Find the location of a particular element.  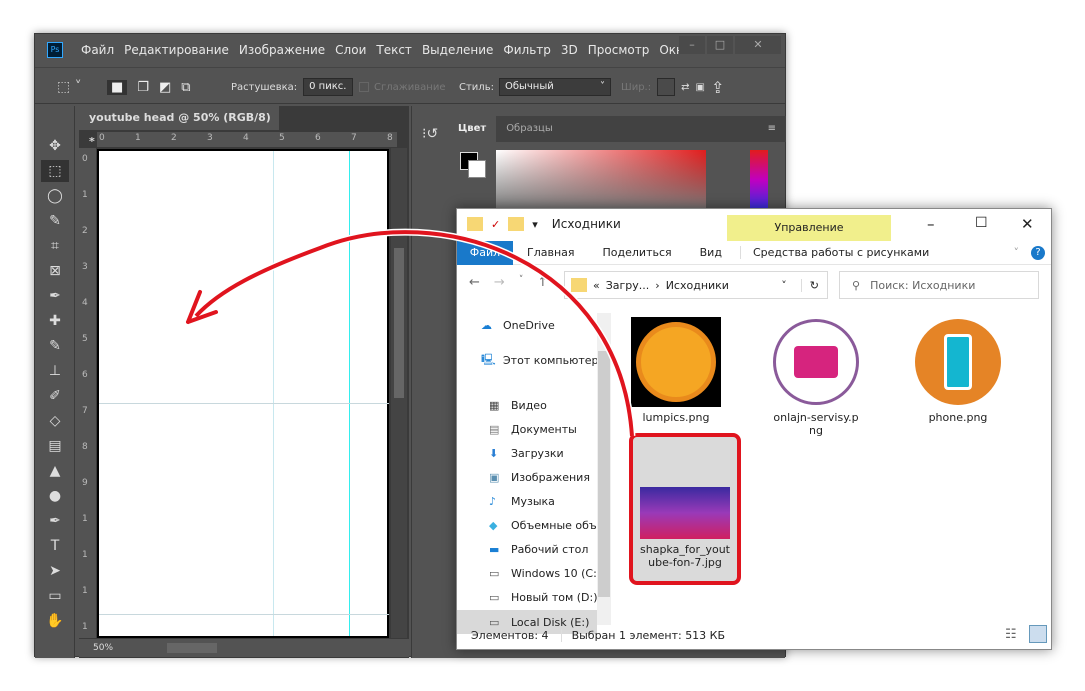

search-input: ⚲ Поиск: Исходники is located at coordinates (939, 285).